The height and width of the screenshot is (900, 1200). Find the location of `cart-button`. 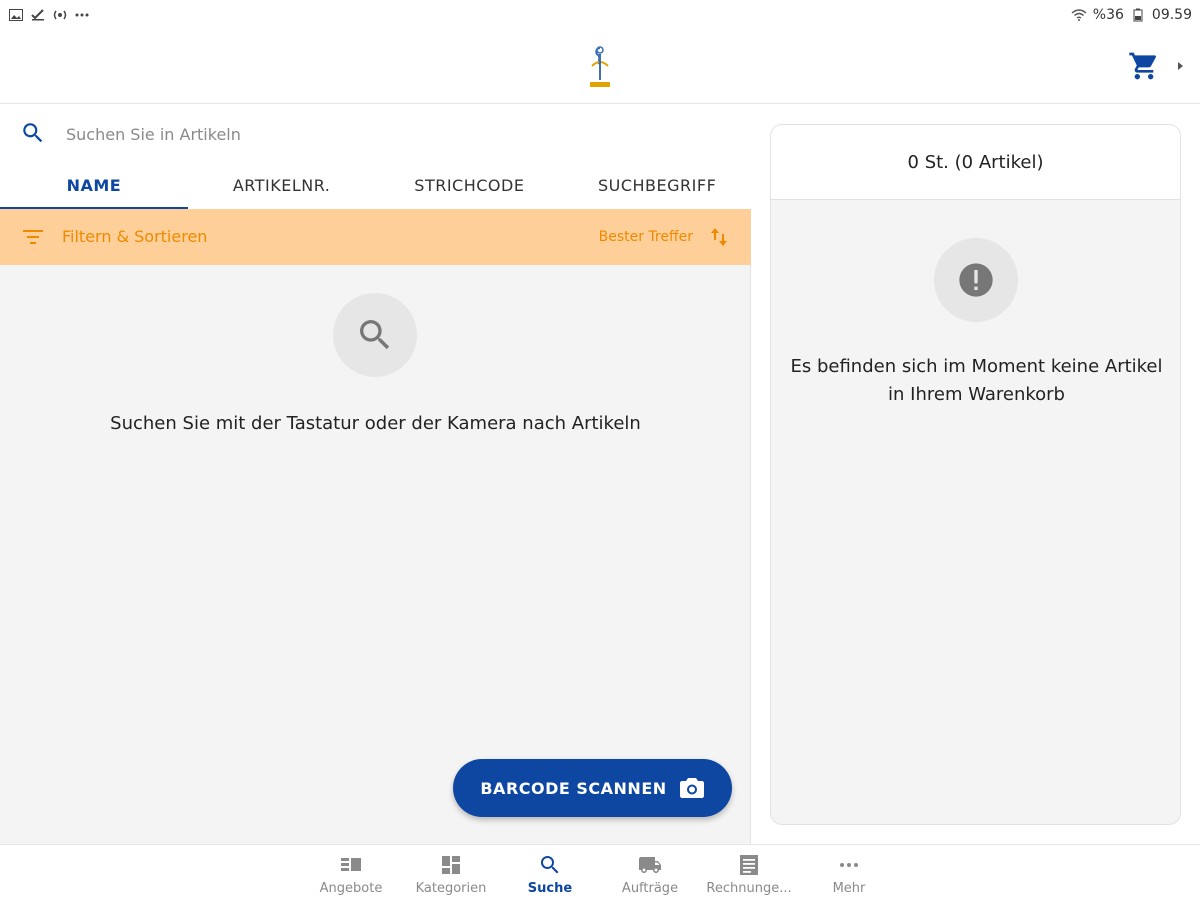

cart-button is located at coordinates (1144, 66).